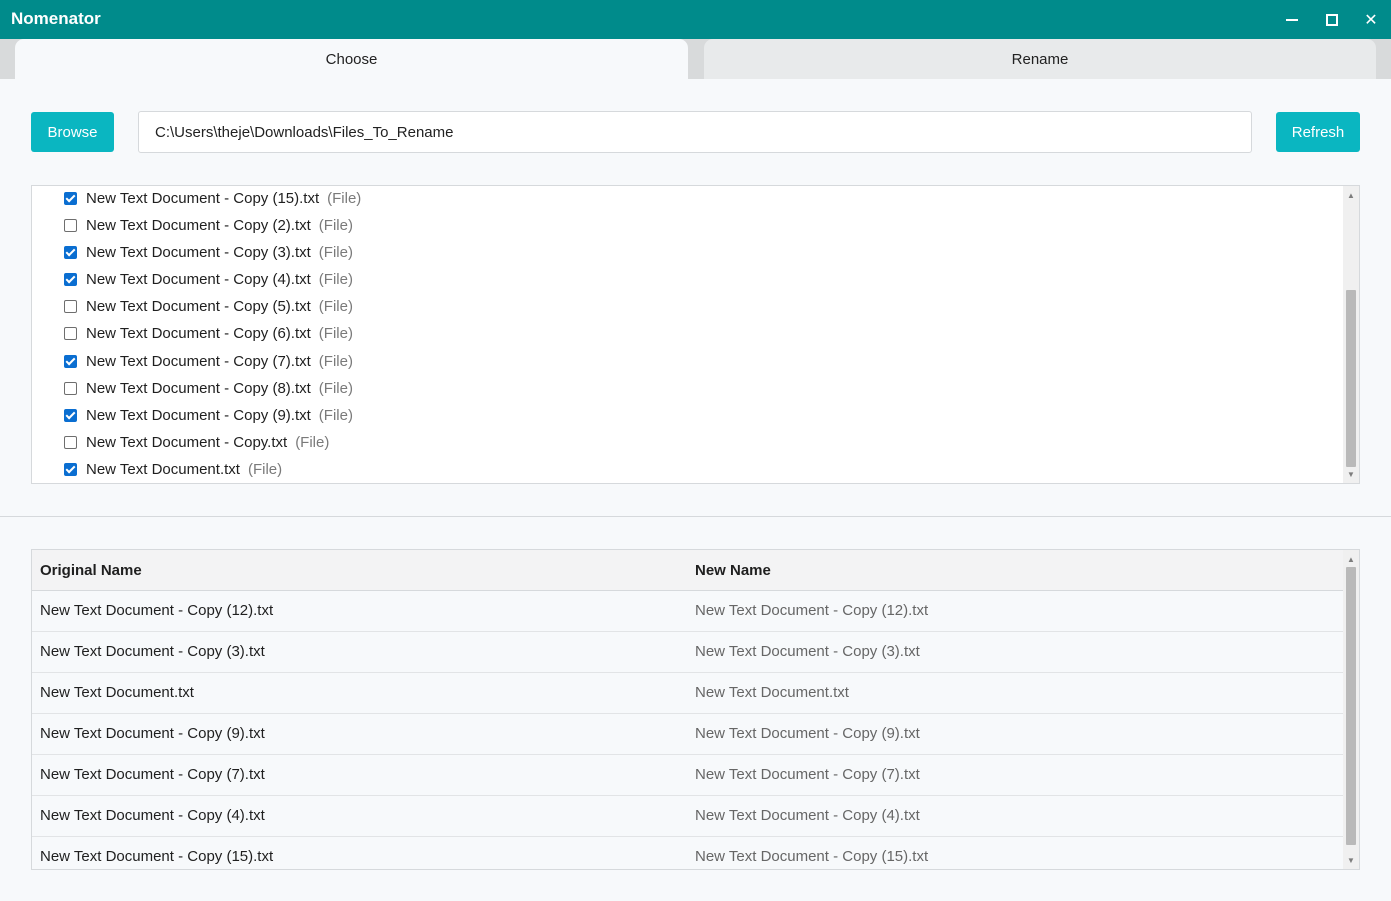 Image resolution: width=1391 pixels, height=901 pixels. Describe the element at coordinates (91, 570) in the screenshot. I see `column-header-original: Original Name` at that location.